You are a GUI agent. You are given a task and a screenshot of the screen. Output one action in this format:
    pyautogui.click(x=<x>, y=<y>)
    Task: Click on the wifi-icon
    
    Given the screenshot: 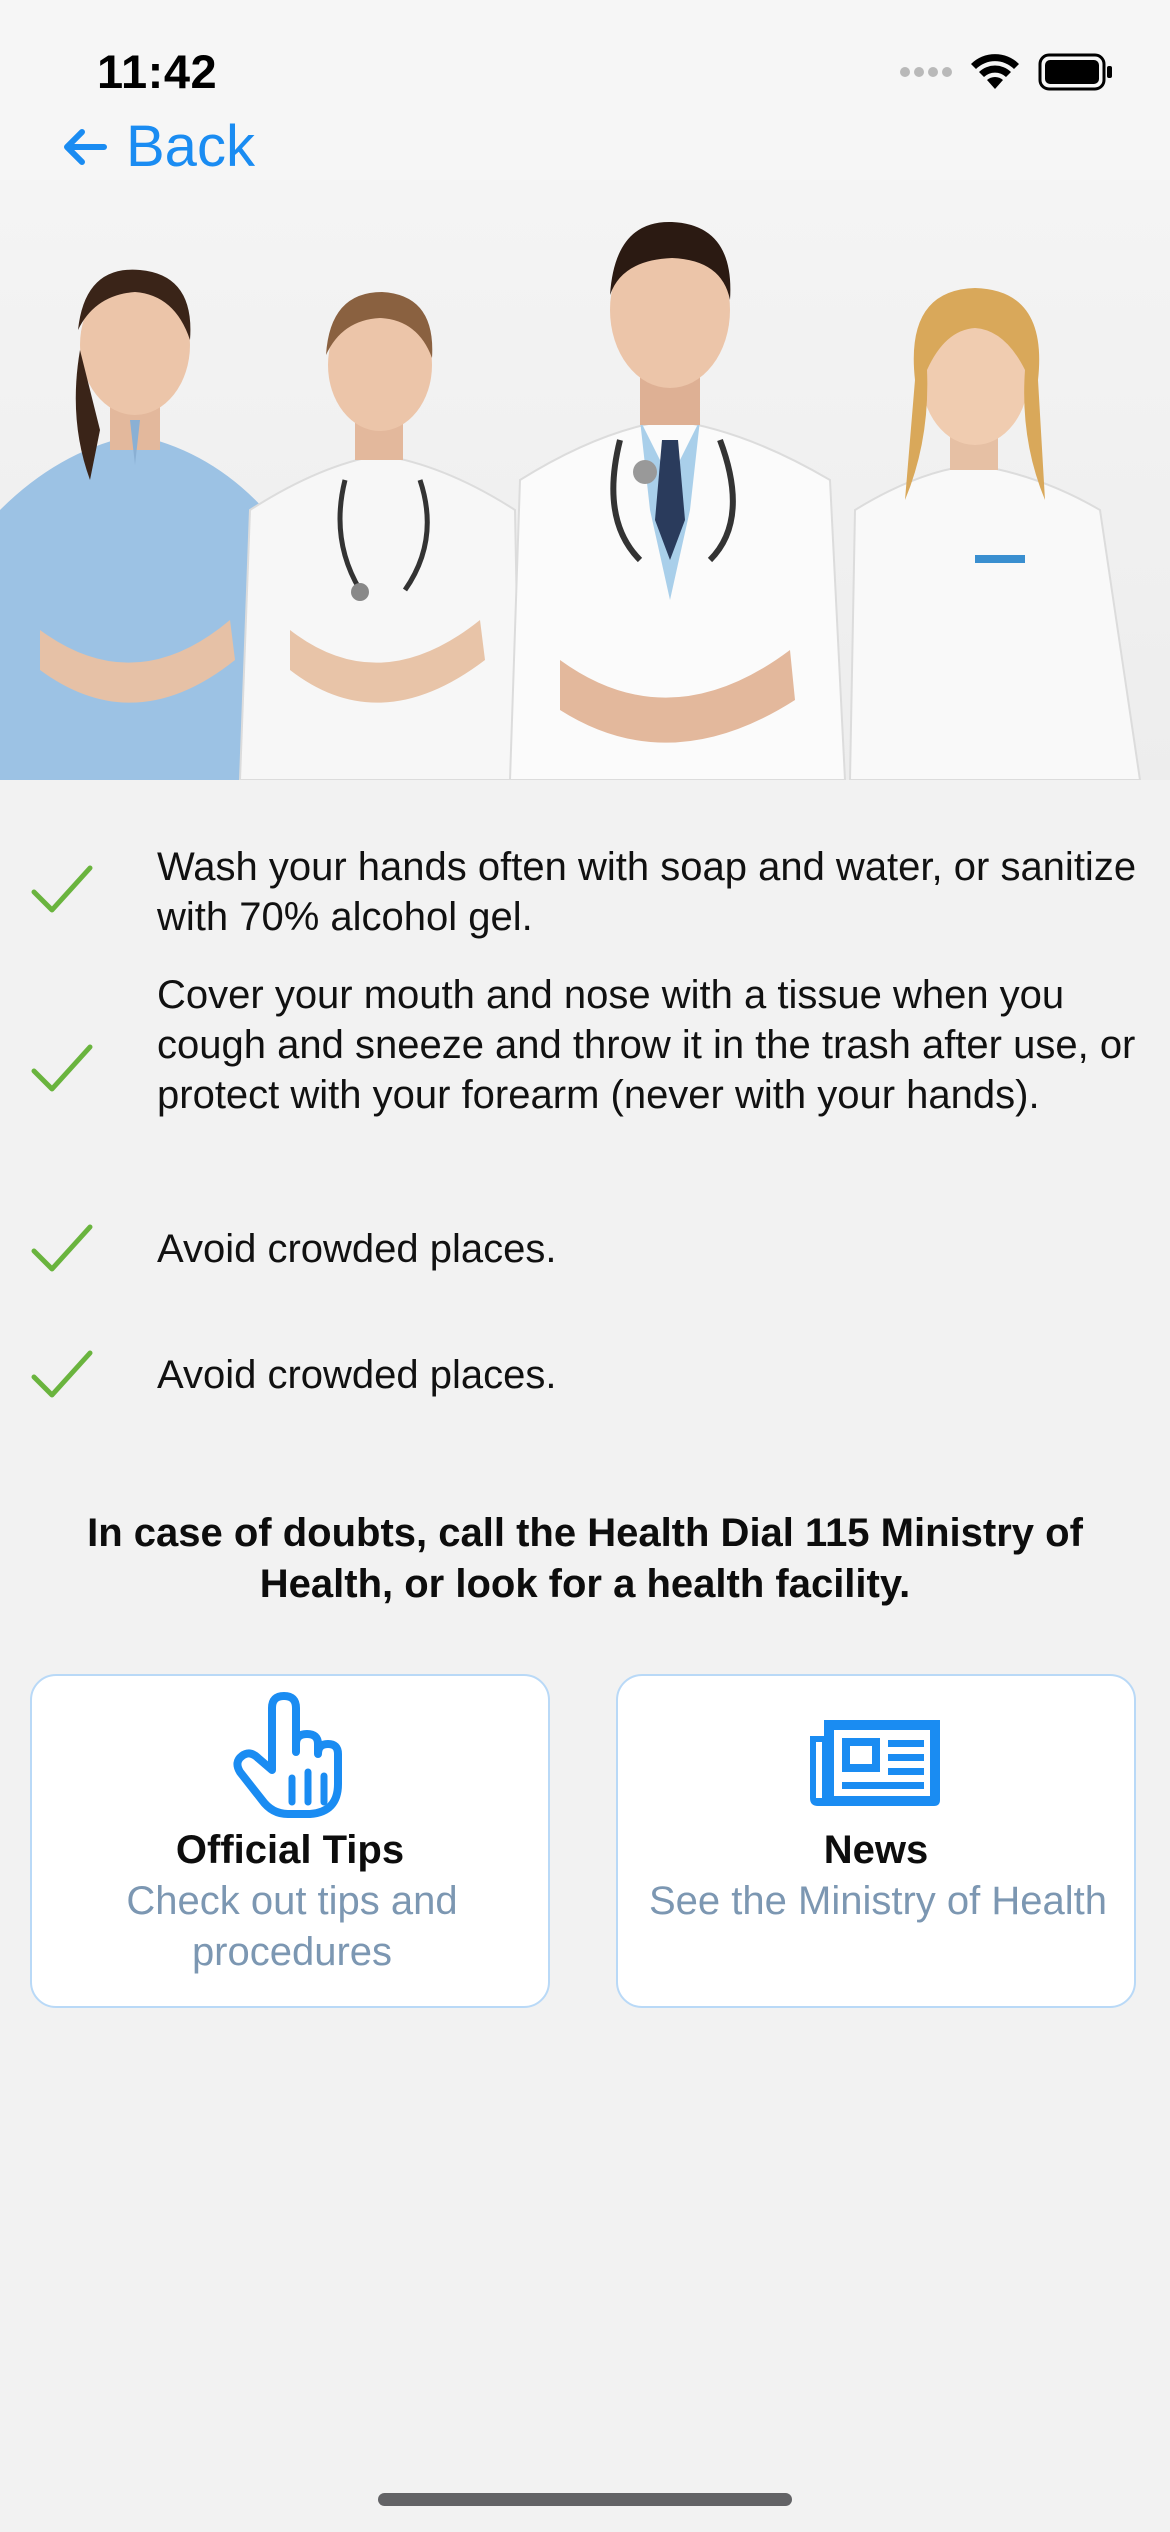 What is the action you would take?
    pyautogui.click(x=995, y=71)
    